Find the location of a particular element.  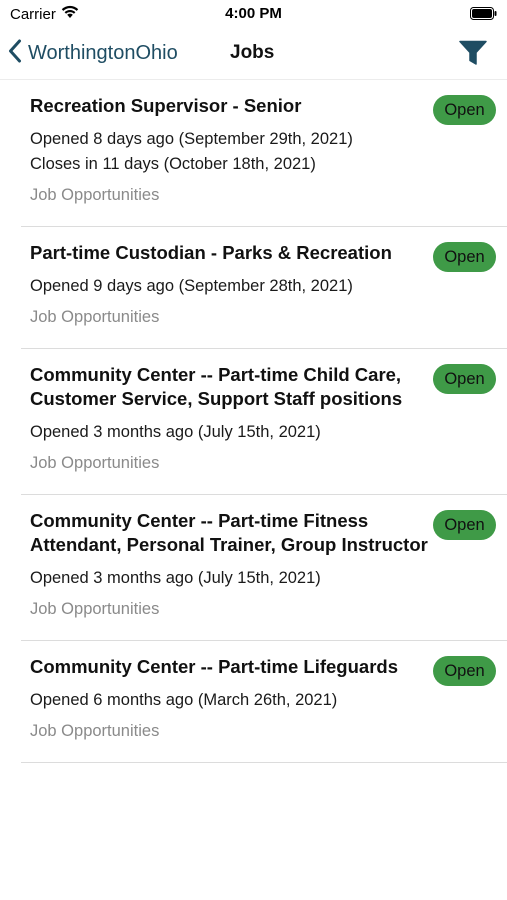

navigation-bar: WorthingtonOhio Jobs is located at coordinates (253, 54).